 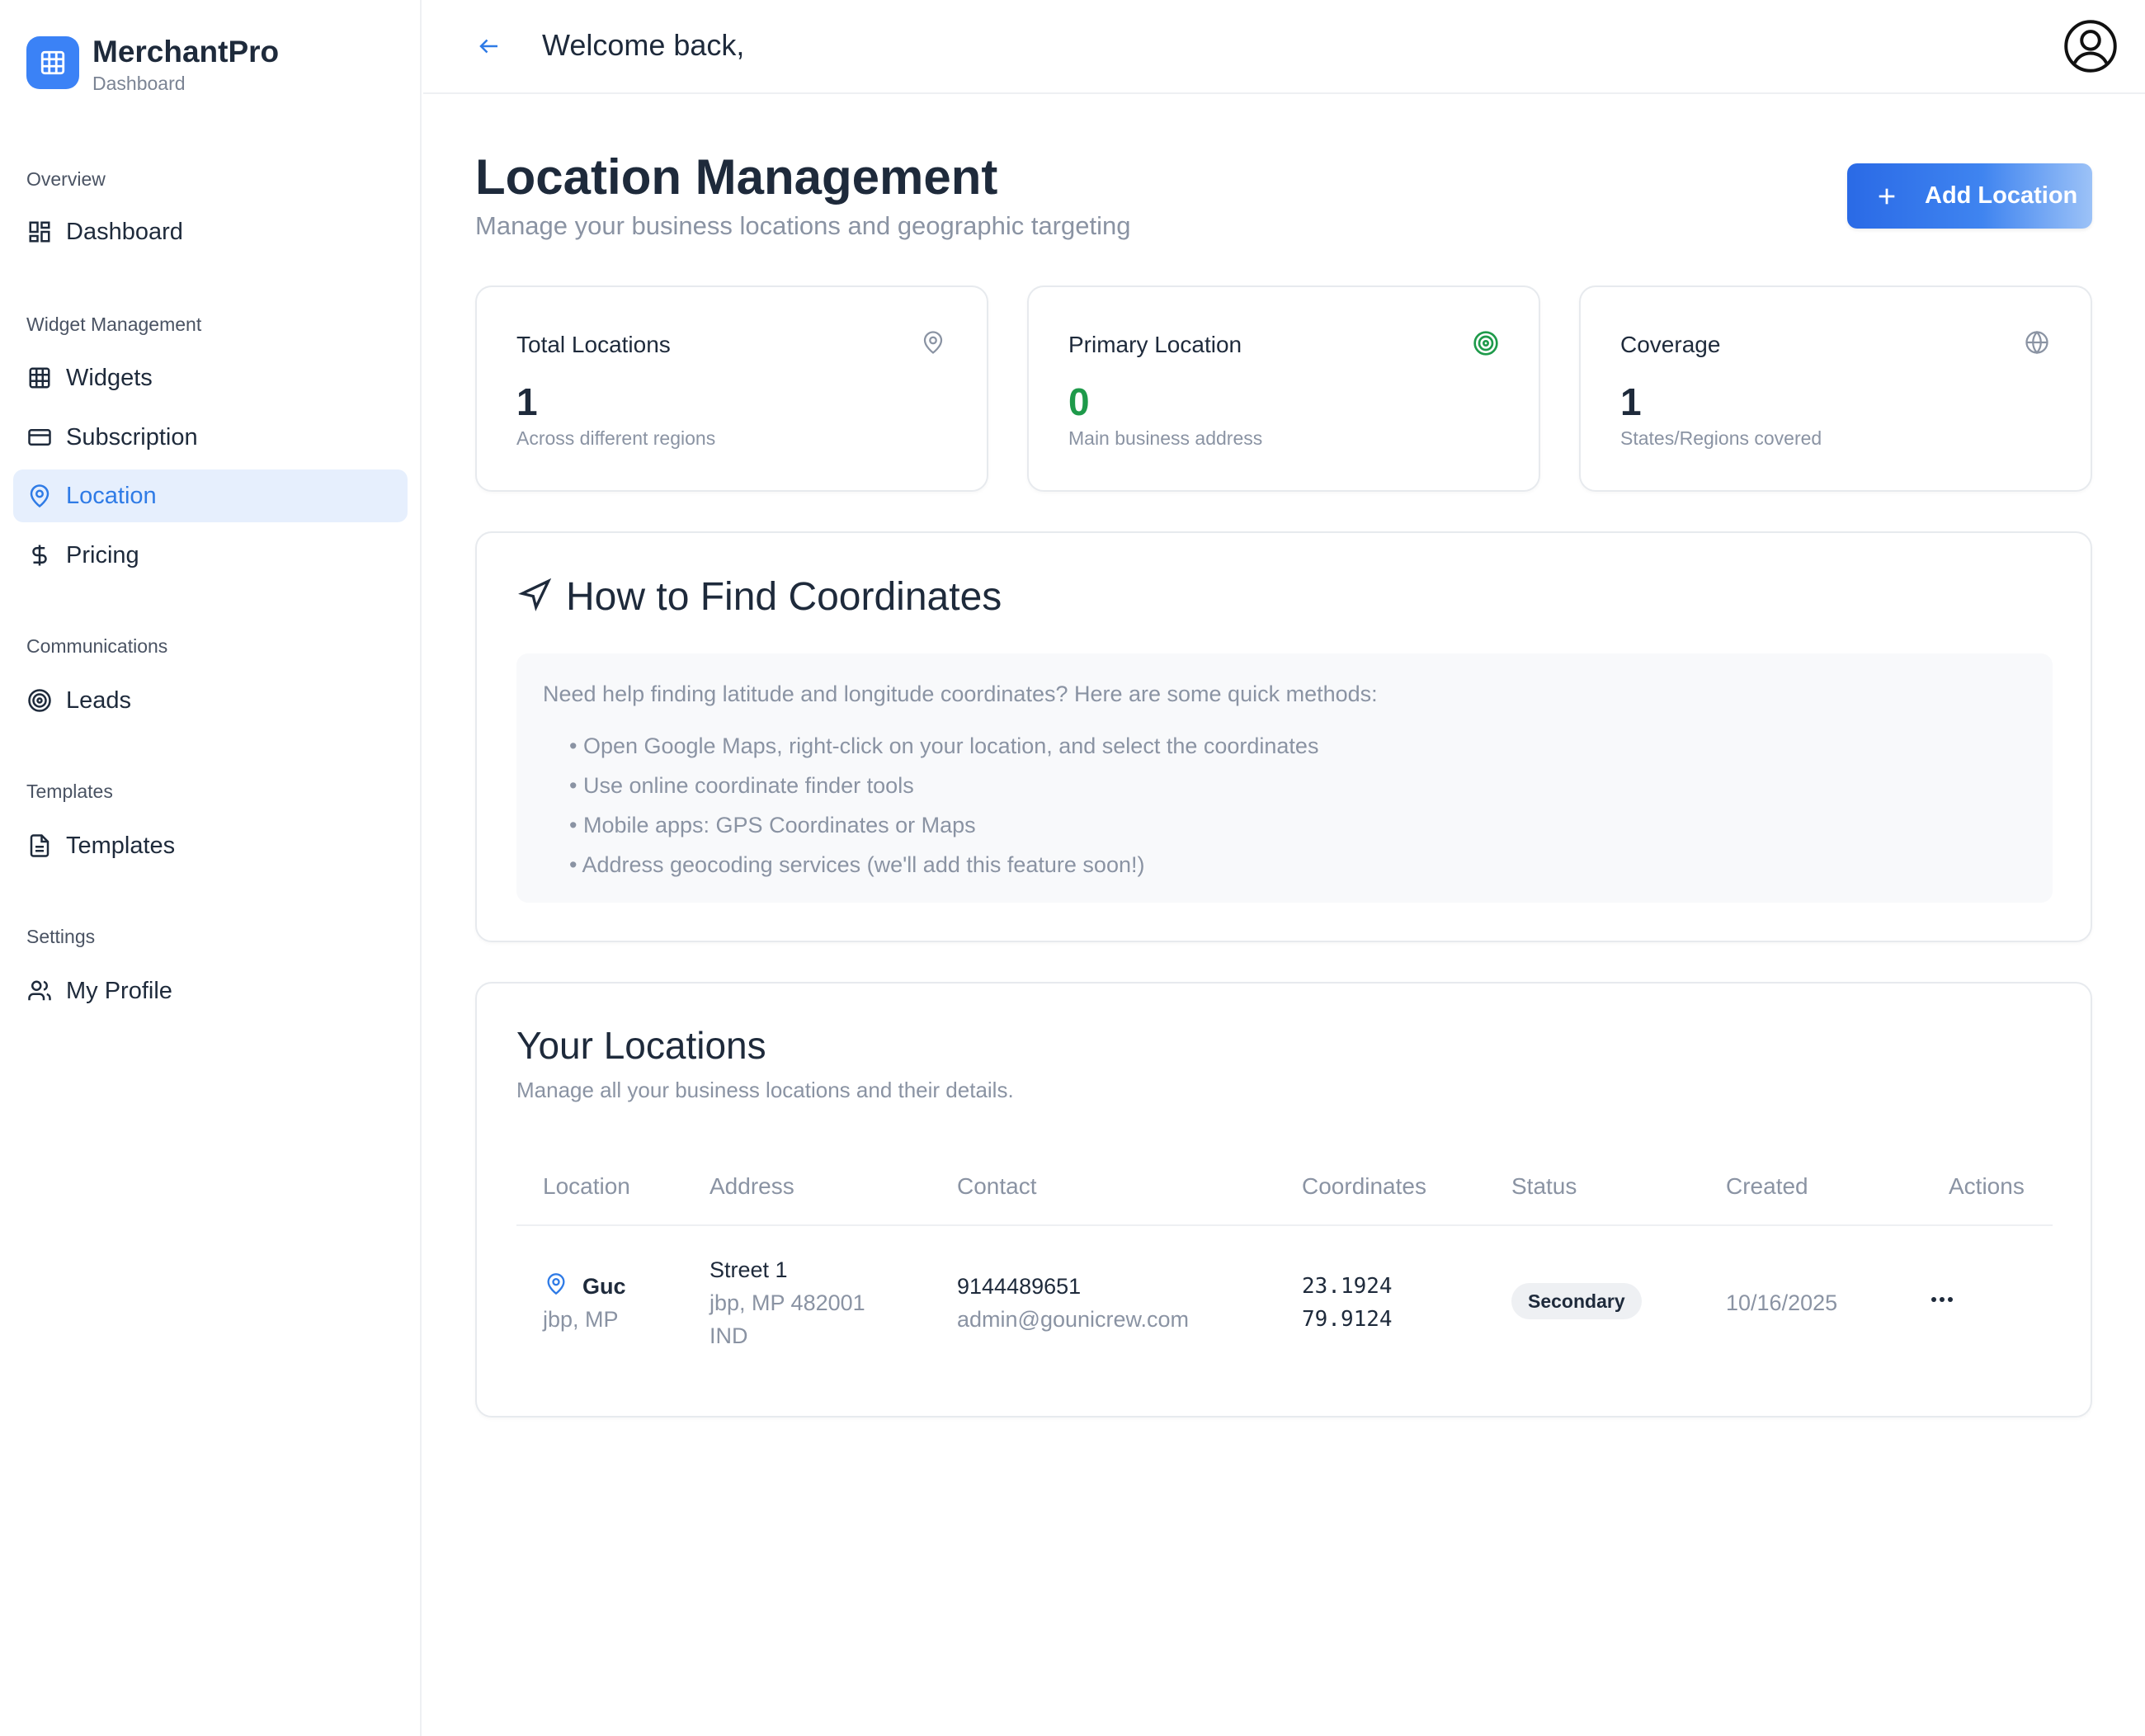 I want to click on stat-desc: Across different regions, so click(x=616, y=438).